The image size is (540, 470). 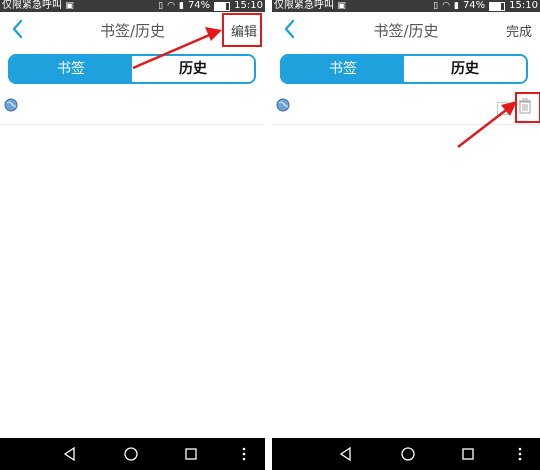 I want to click on edit-button: 编辑, so click(x=244, y=30).